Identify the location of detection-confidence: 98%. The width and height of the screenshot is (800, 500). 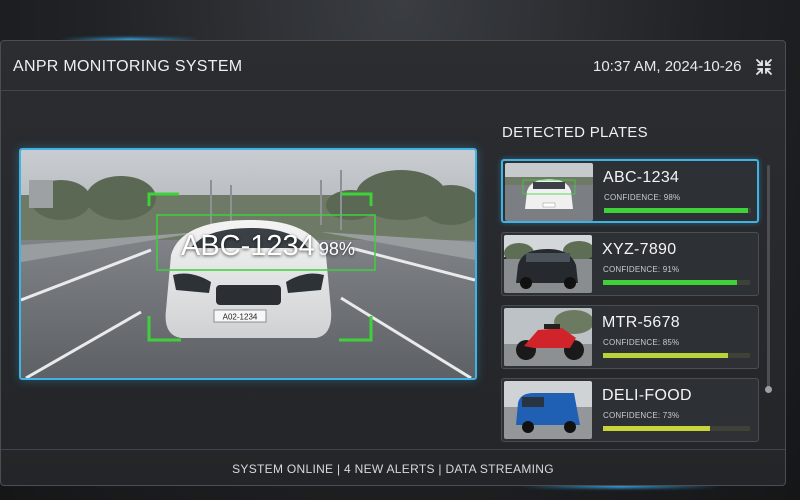
(336, 249).